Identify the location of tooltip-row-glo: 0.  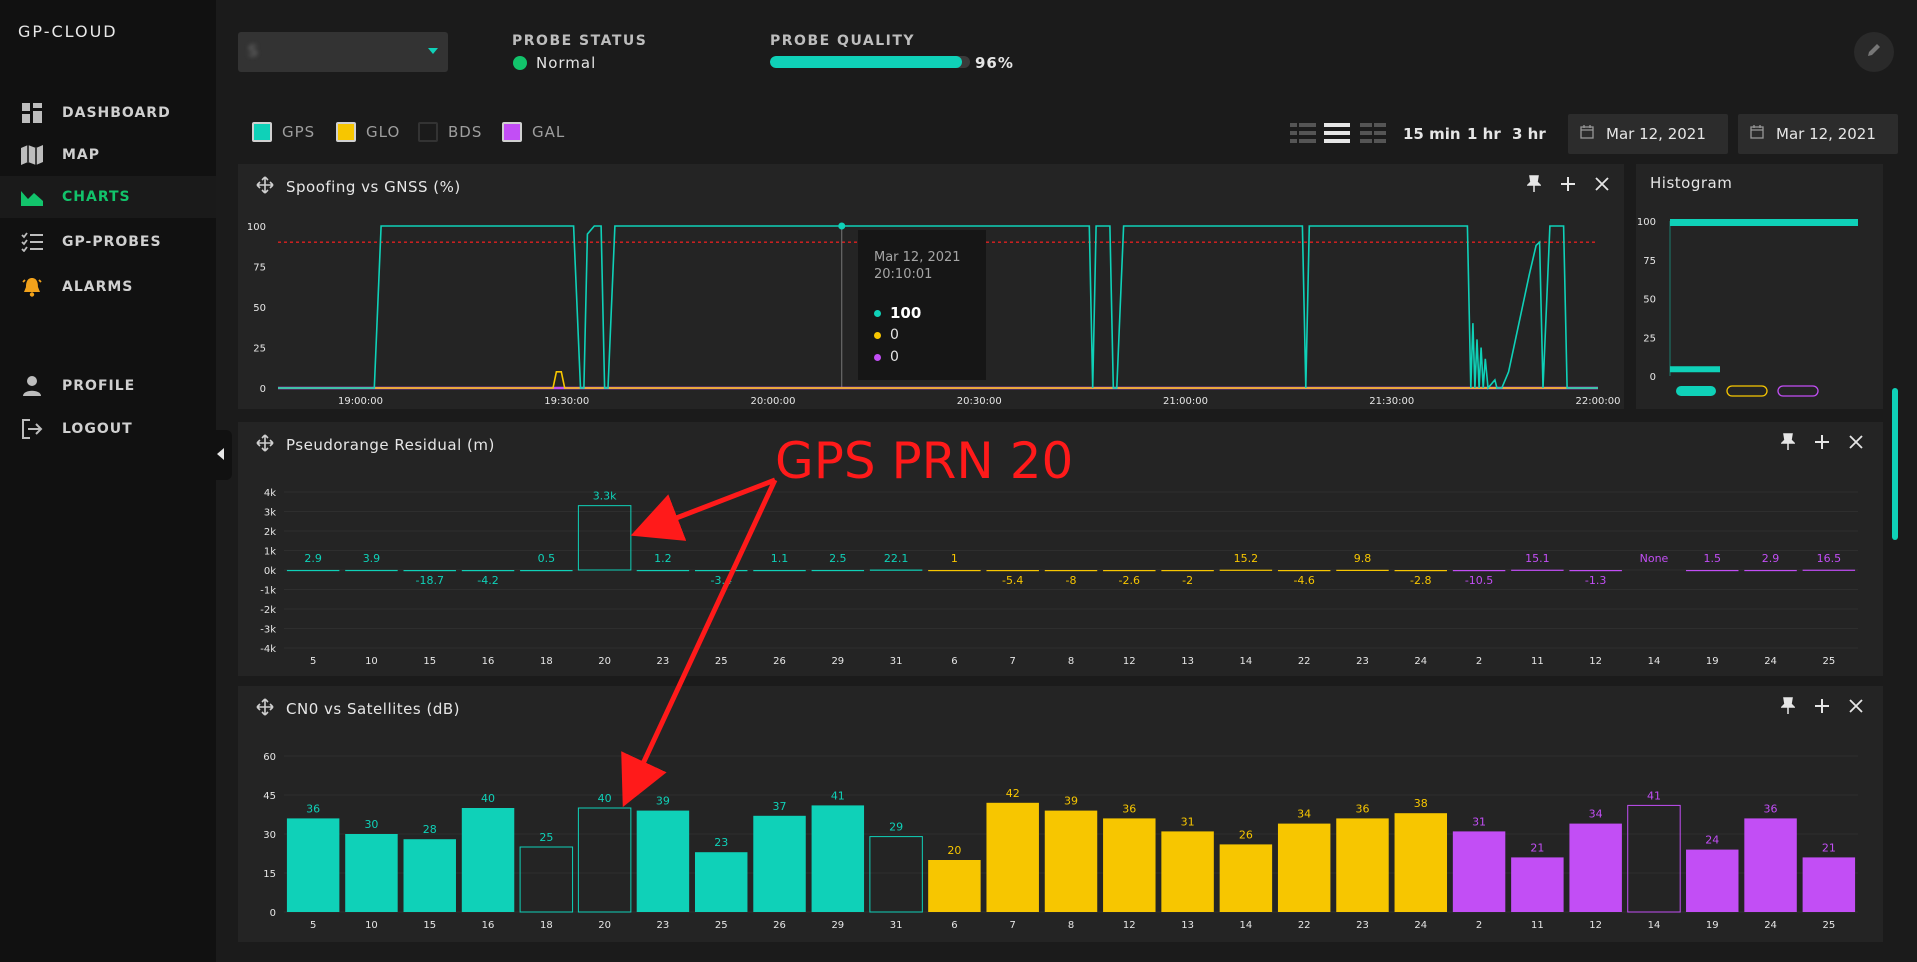
(886, 335).